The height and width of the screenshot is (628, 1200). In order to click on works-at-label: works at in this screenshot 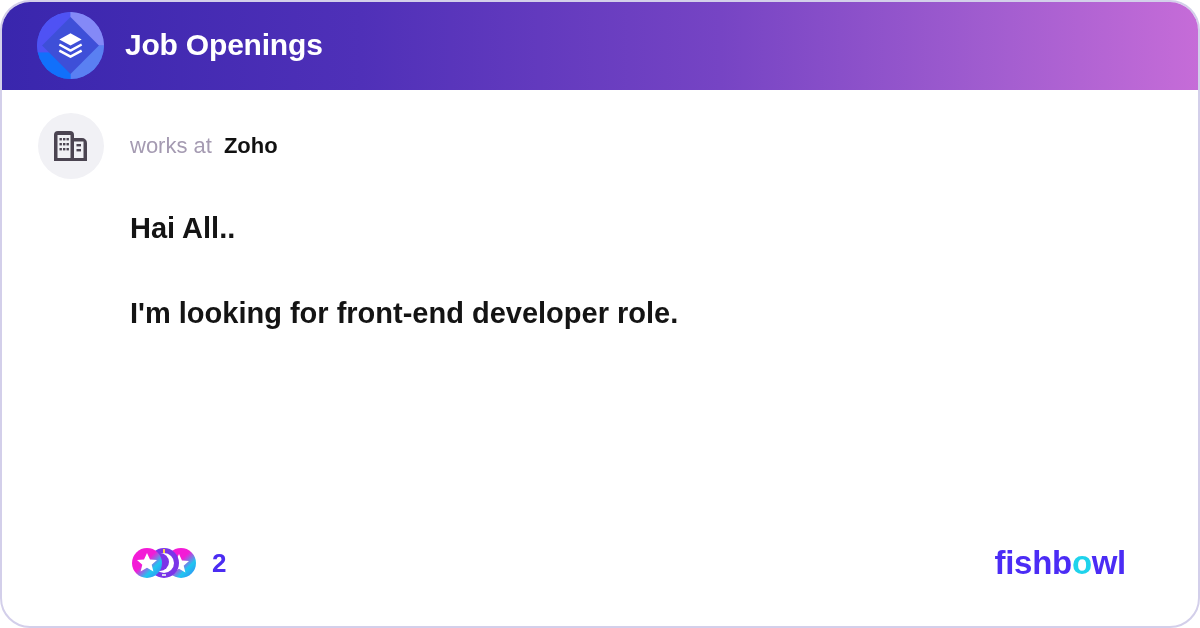, I will do `click(171, 146)`.